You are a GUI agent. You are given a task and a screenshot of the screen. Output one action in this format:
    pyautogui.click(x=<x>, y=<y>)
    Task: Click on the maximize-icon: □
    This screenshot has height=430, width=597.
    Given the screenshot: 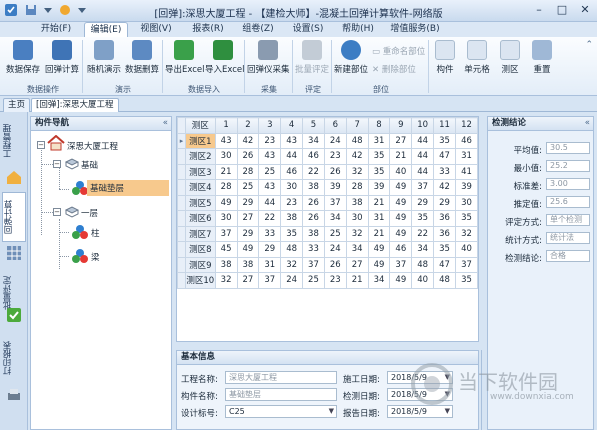 What is the action you would take?
    pyautogui.click(x=562, y=10)
    